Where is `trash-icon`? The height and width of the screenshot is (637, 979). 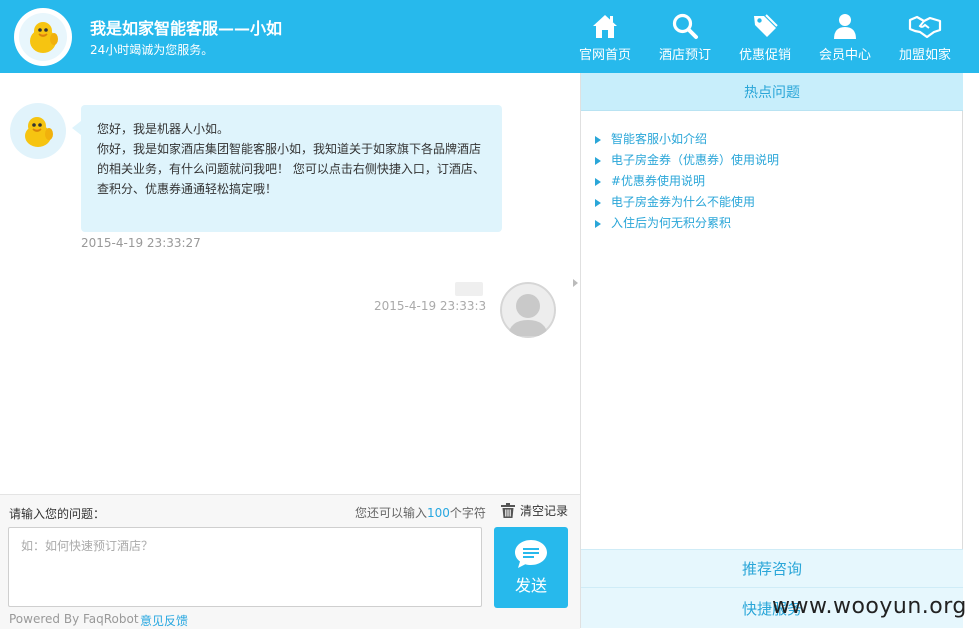
trash-icon is located at coordinates (508, 510).